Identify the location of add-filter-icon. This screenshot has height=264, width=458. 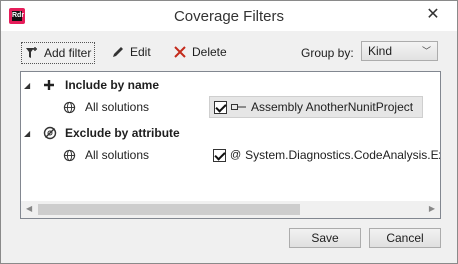
(31, 52).